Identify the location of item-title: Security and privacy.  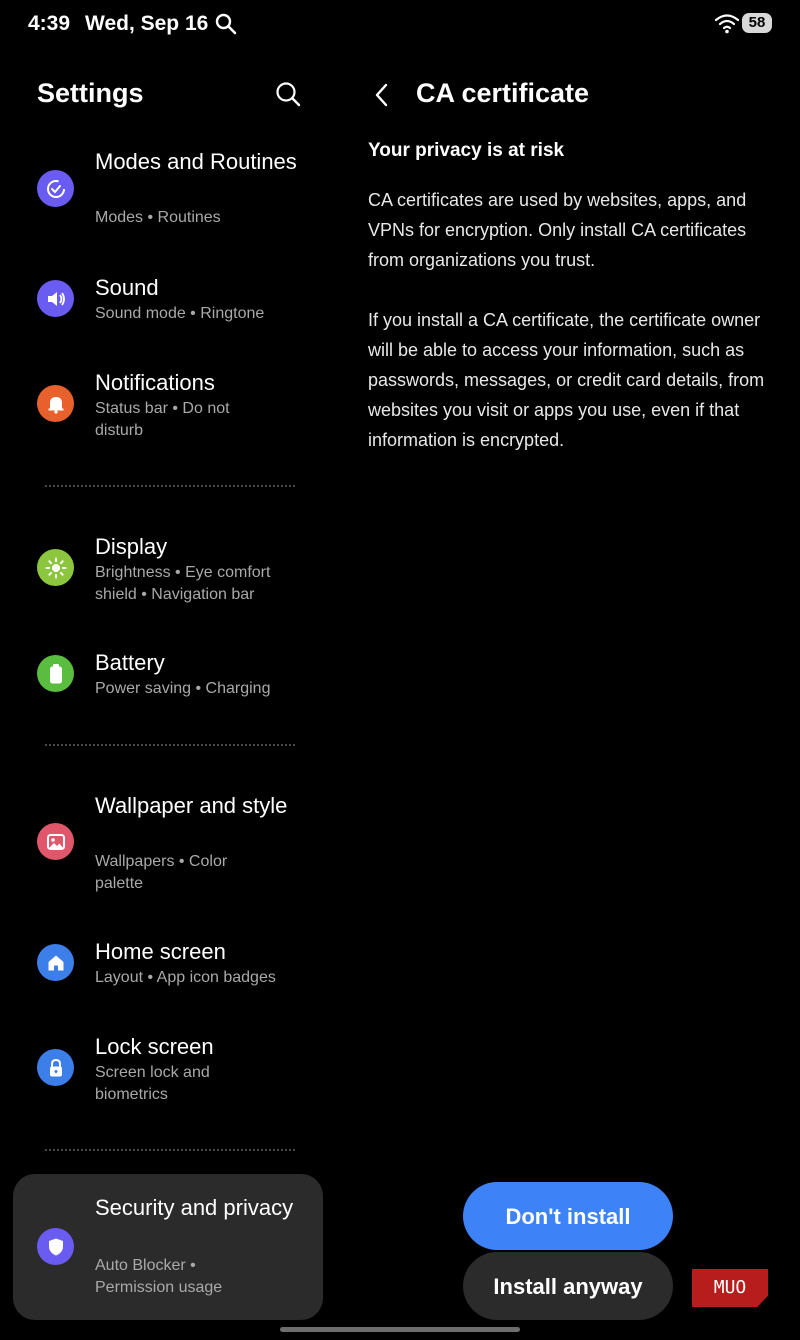
(194, 1207).